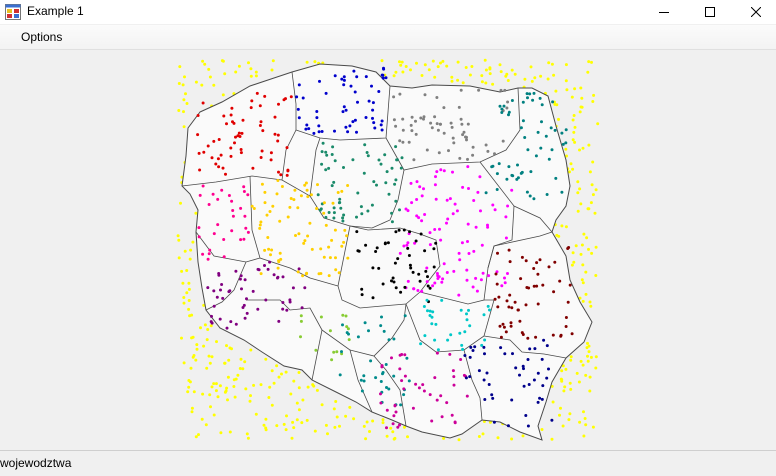 The image size is (776, 476). What do you see at coordinates (41, 37) in the screenshot?
I see `menu-options: Options` at bounding box center [41, 37].